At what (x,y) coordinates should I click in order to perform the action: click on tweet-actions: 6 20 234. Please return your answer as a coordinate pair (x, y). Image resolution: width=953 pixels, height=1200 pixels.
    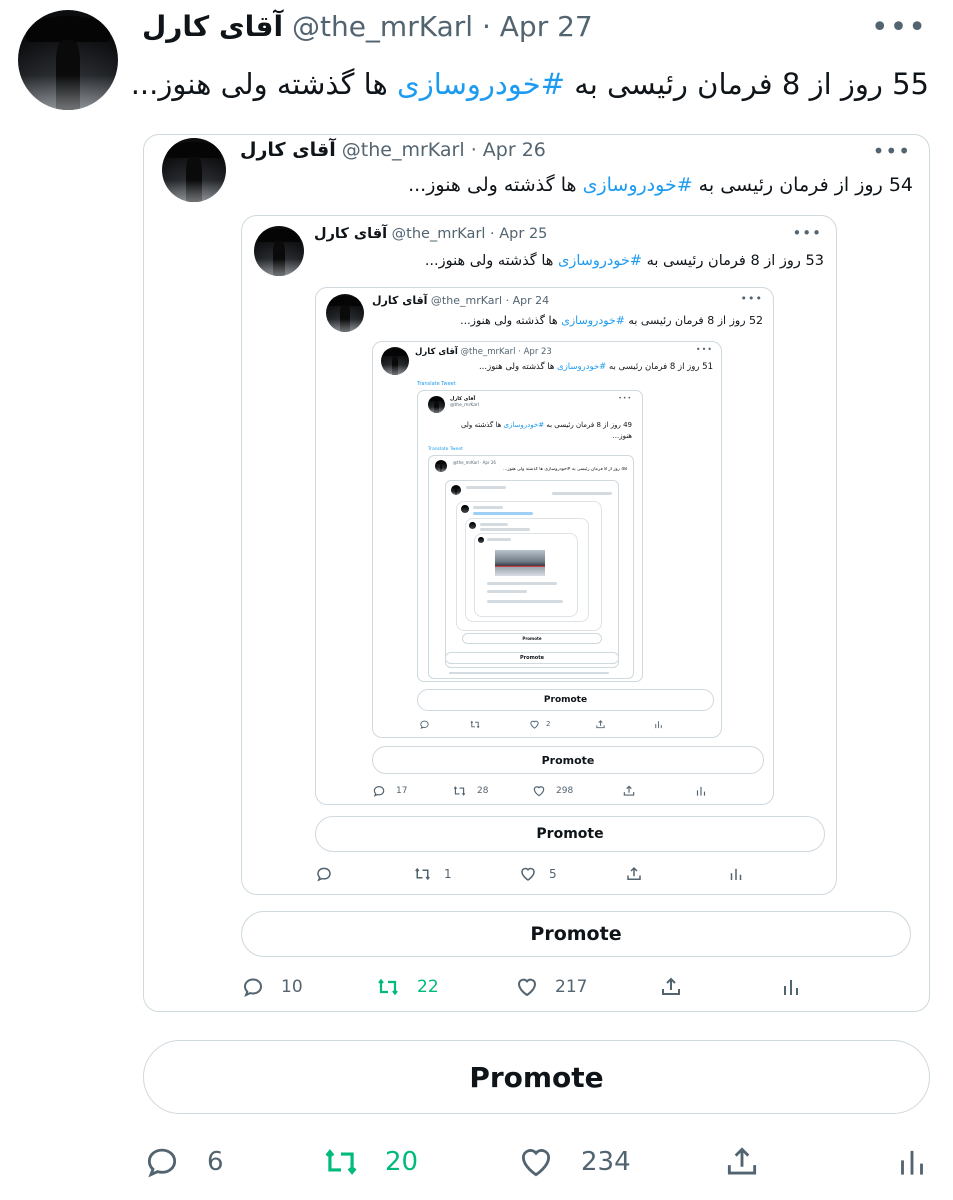
    Looking at the image, I should click on (536, 1162).